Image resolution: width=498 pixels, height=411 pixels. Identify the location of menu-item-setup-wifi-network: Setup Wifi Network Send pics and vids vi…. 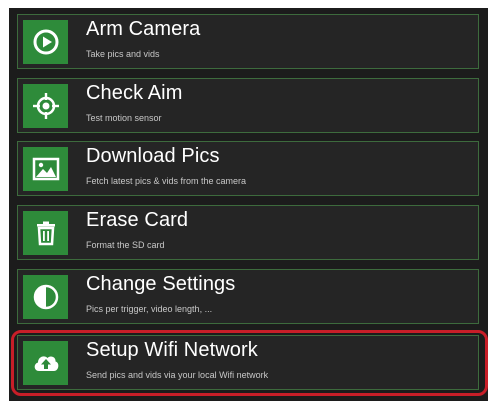
(248, 362).